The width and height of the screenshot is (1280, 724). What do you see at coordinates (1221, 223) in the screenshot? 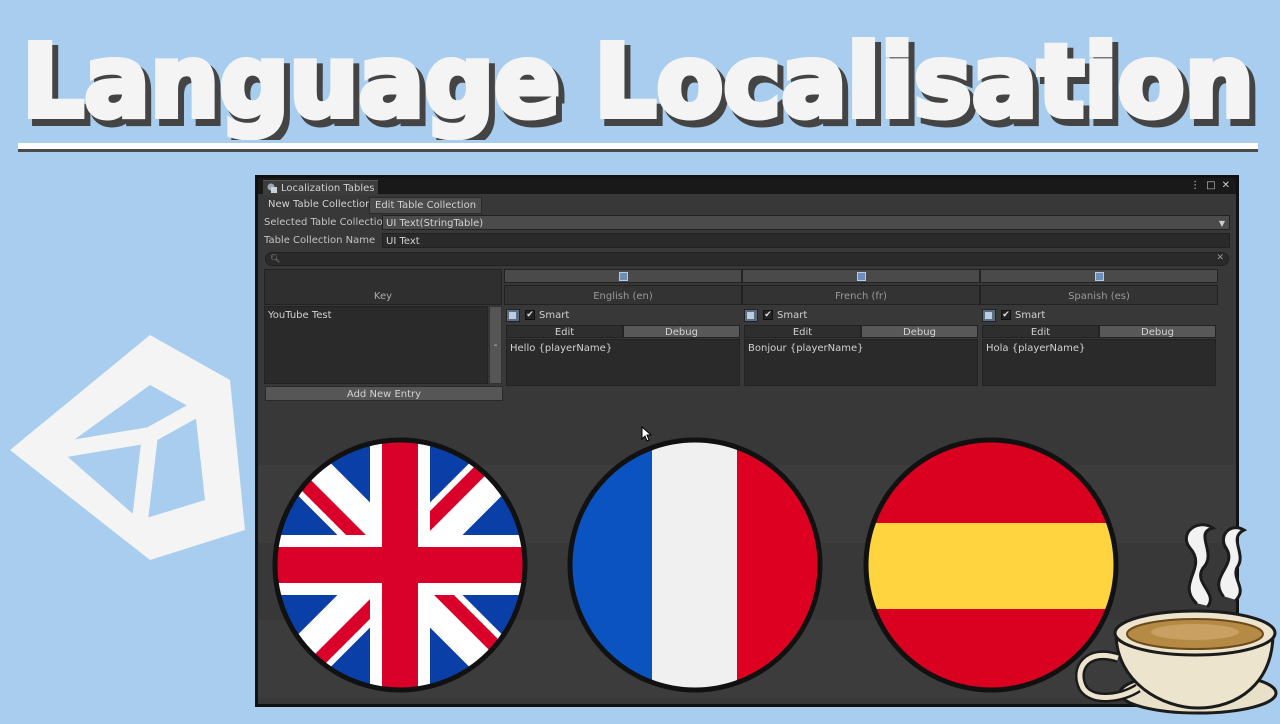
I see `chevron-down-icon: ▼` at bounding box center [1221, 223].